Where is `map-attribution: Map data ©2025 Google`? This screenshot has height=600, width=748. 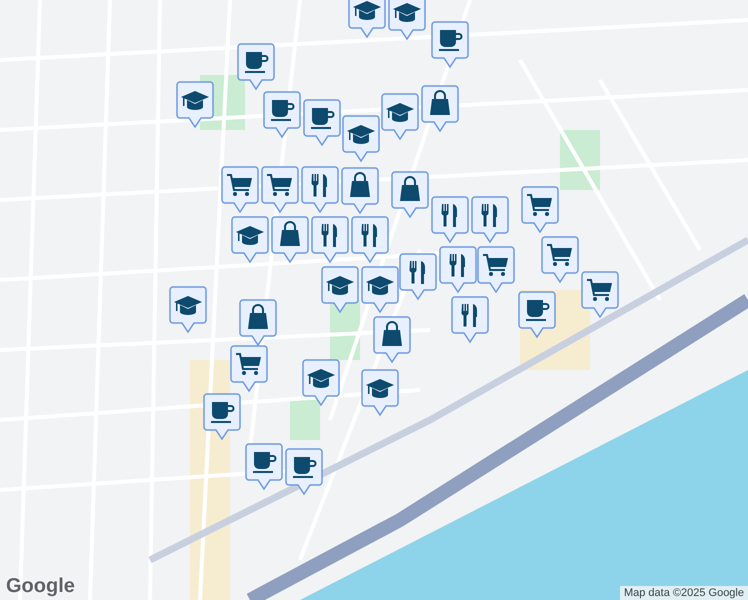
map-attribution: Map data ©2025 Google is located at coordinates (684, 593).